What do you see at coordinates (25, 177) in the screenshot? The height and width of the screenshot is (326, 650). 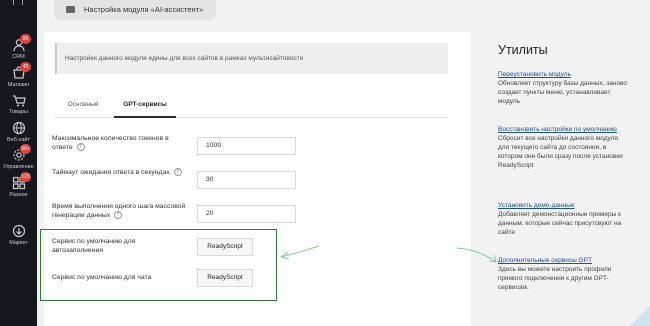 I see `misc-badge: 122` at bounding box center [25, 177].